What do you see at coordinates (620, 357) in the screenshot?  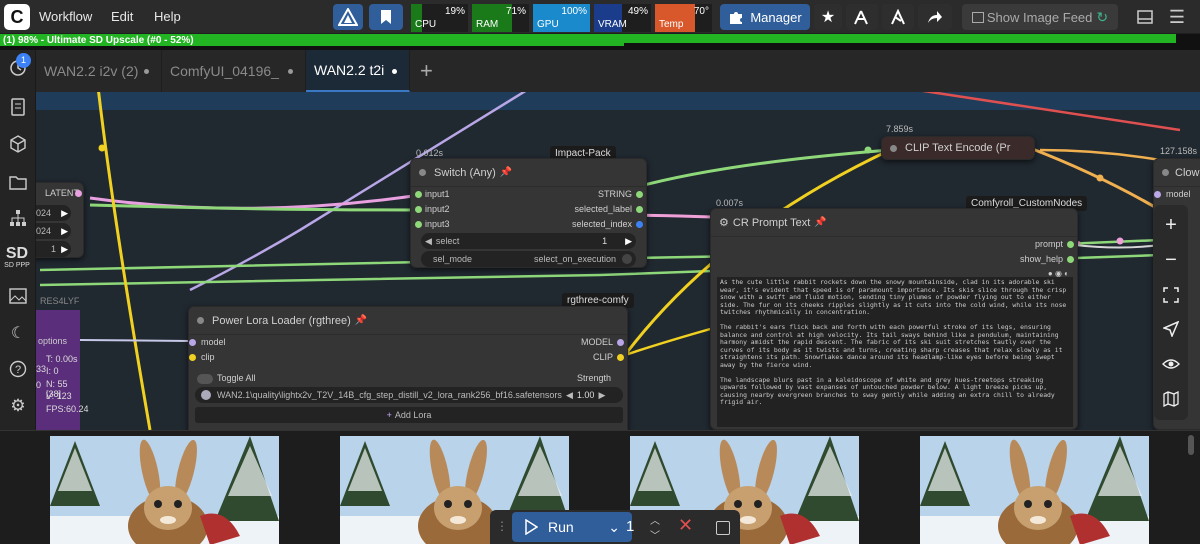 I see `clip-output-dot` at bounding box center [620, 357].